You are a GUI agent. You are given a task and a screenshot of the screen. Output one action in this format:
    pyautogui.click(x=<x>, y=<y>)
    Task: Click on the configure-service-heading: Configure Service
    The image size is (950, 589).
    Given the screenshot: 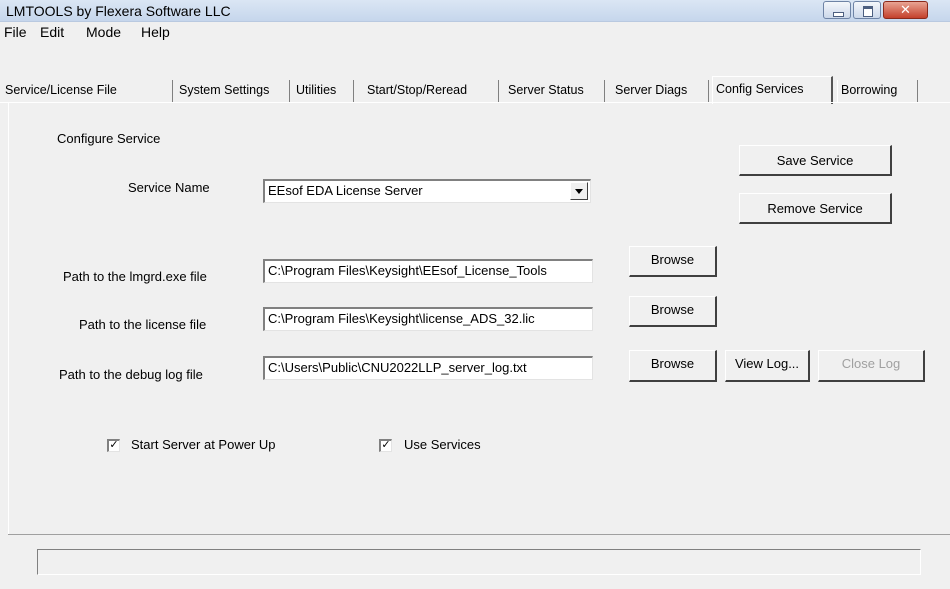 What is the action you would take?
    pyautogui.click(x=109, y=138)
    